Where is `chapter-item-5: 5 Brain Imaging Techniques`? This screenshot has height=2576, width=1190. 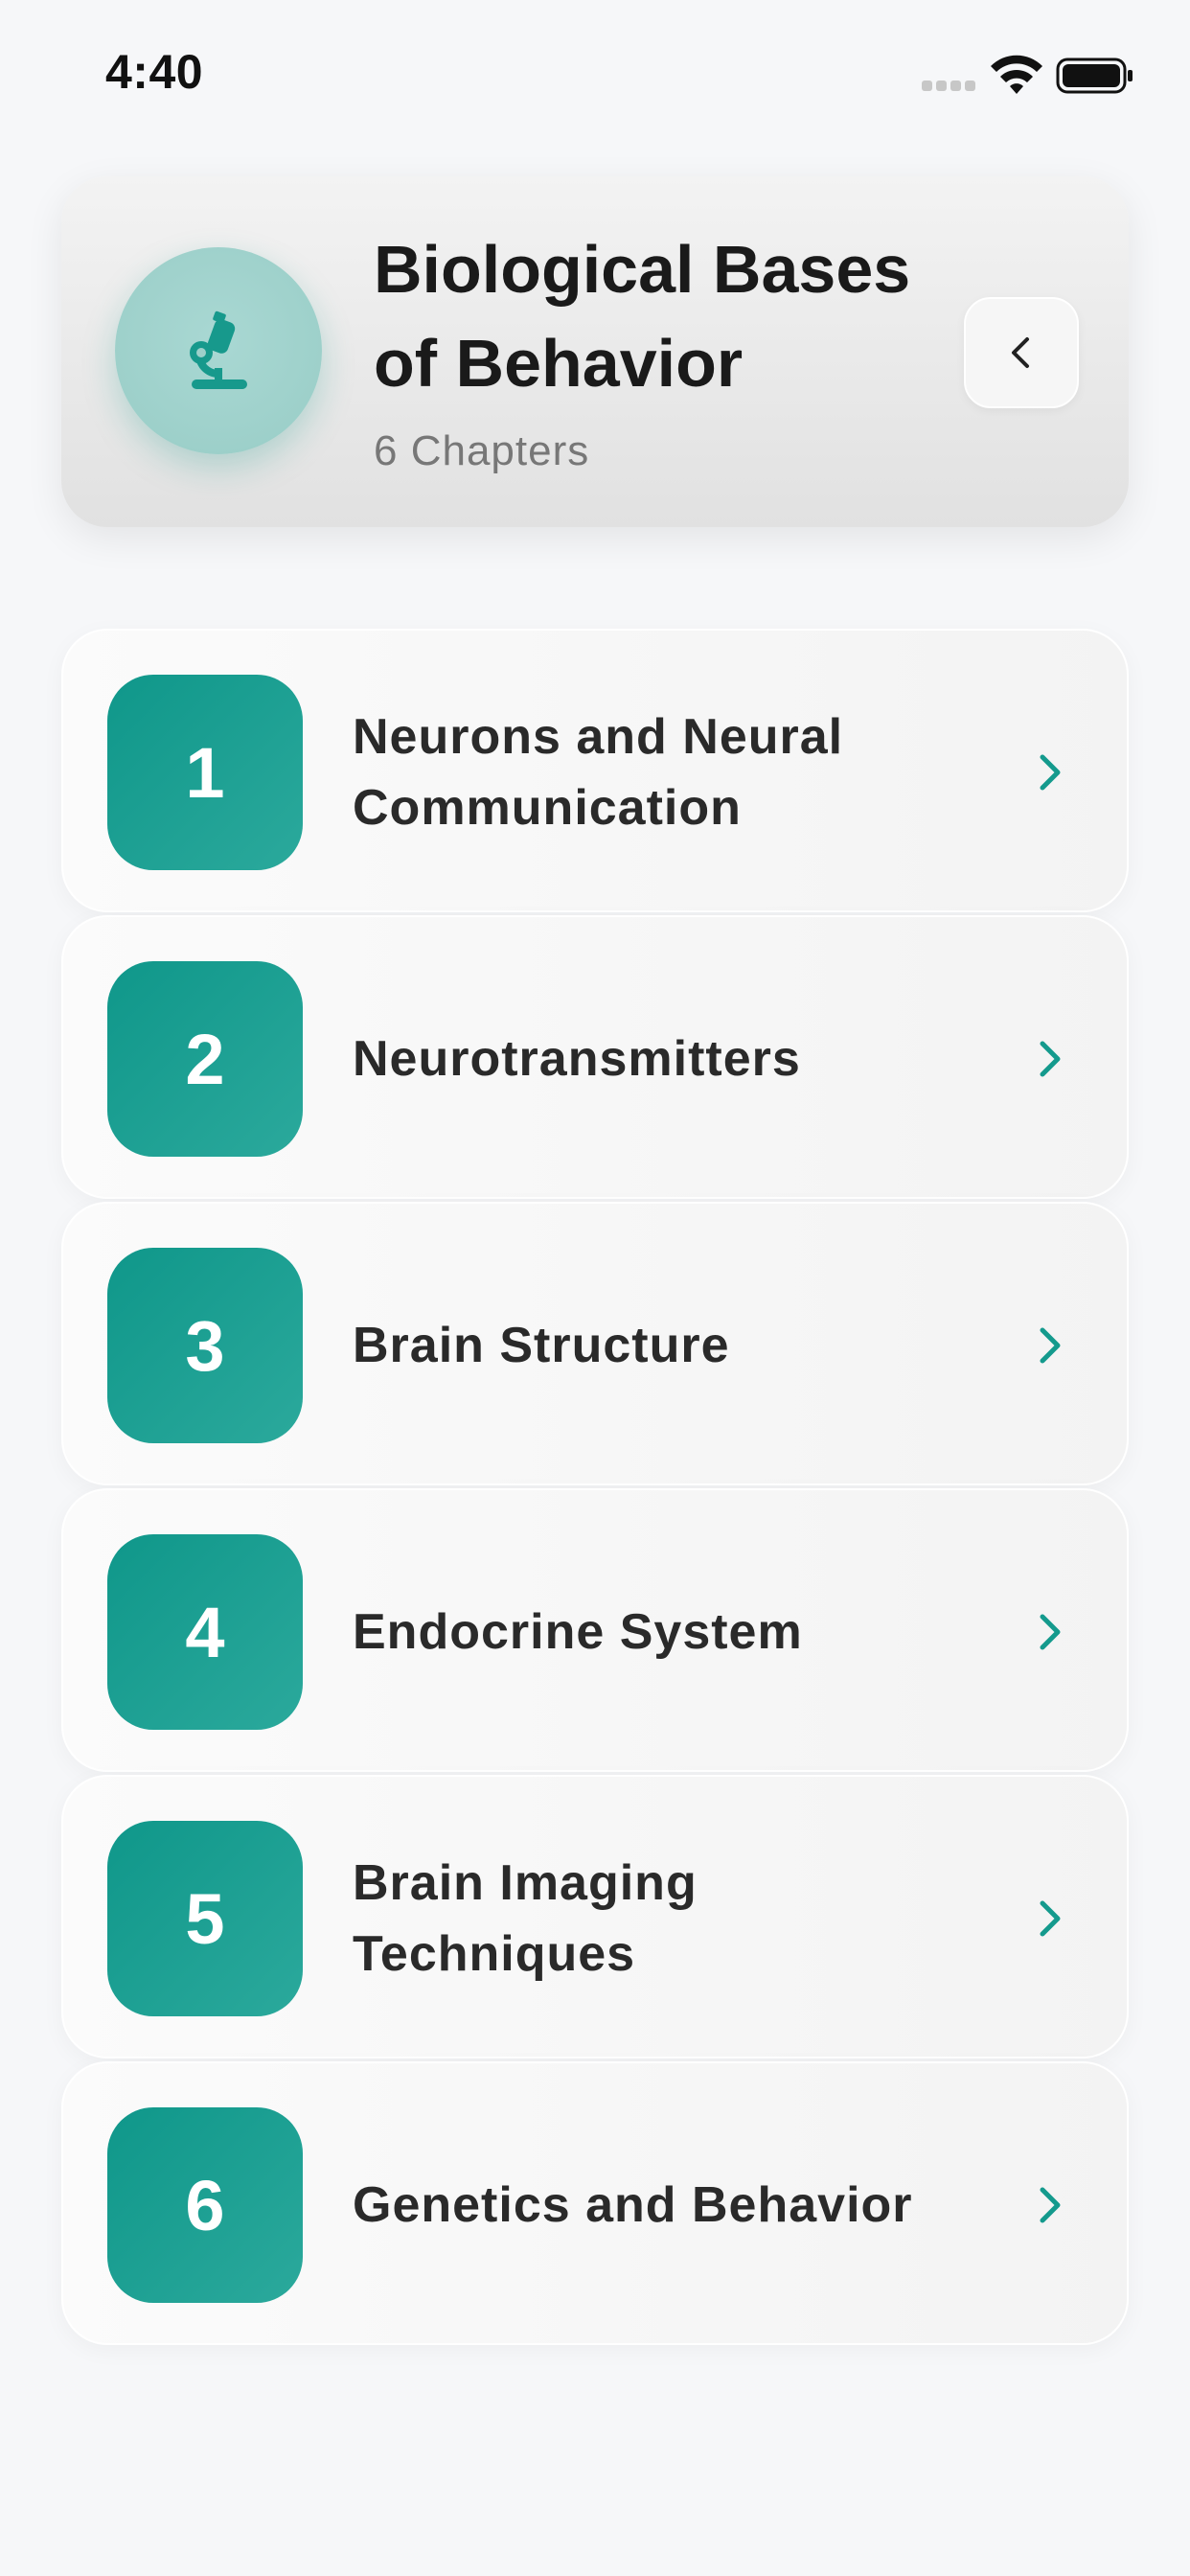 chapter-item-5: 5 Brain Imaging Techniques is located at coordinates (595, 1916).